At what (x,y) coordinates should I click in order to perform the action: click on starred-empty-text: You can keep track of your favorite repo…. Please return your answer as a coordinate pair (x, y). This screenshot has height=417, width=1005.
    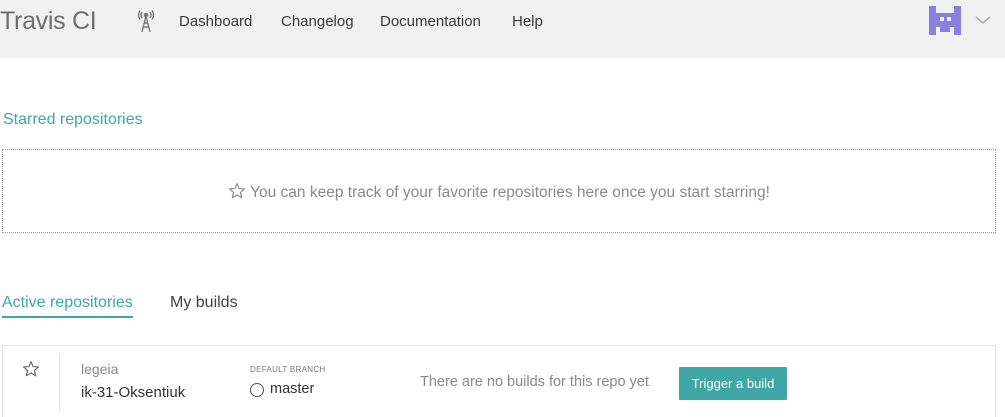
    Looking at the image, I should click on (510, 192).